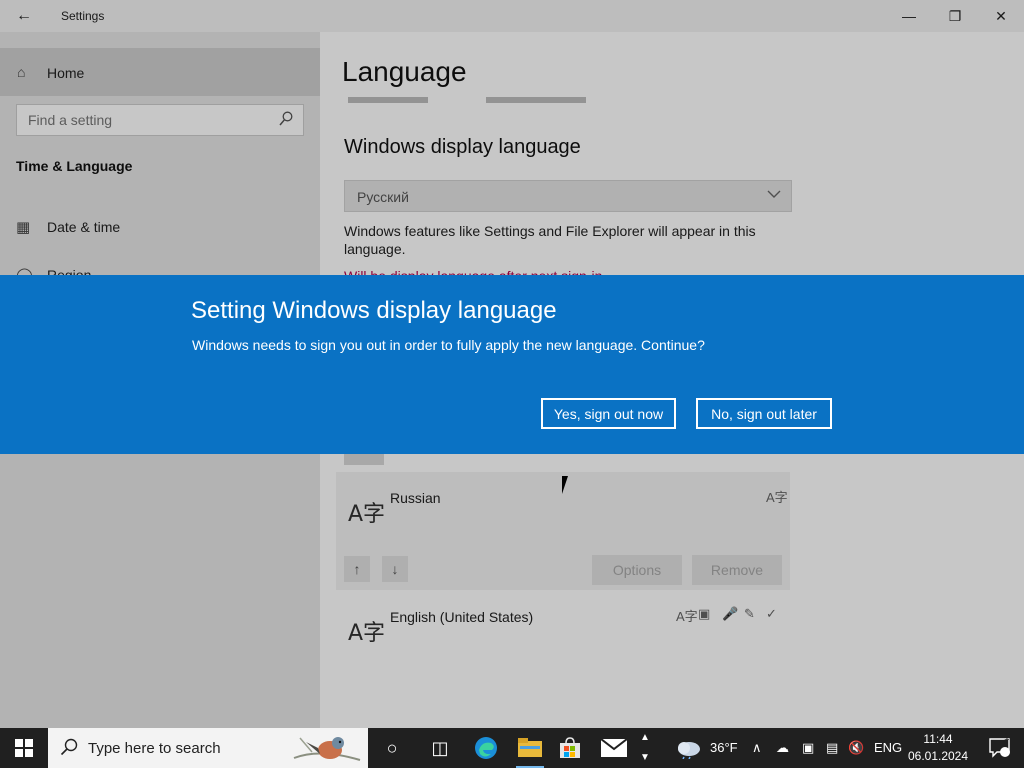  Describe the element at coordinates (832, 748) in the screenshot. I see `network-icon: ▤` at that location.